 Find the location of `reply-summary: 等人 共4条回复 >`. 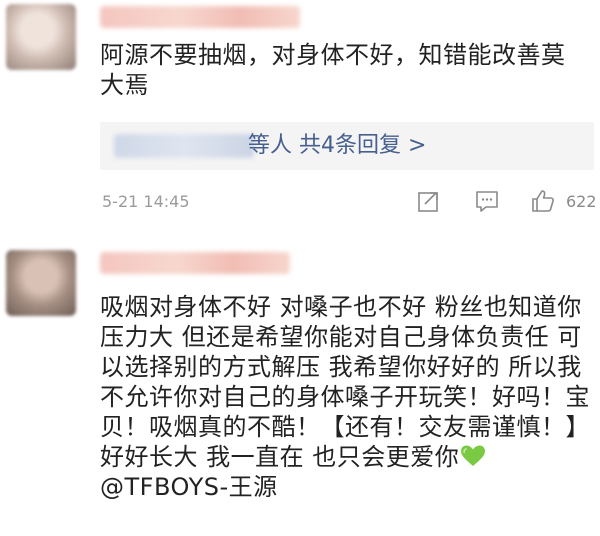

reply-summary: 等人 共4条回复 > is located at coordinates (347, 146).